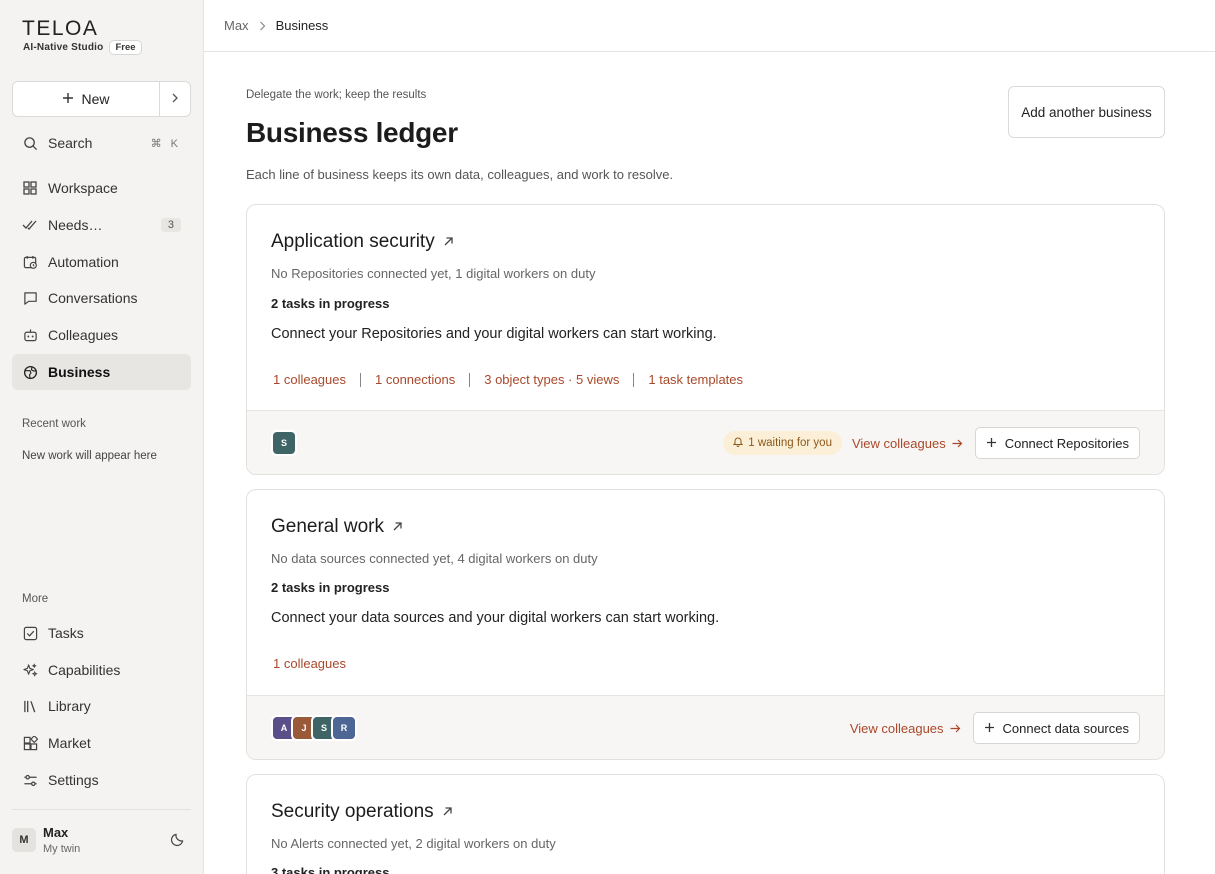 The height and width of the screenshot is (874, 1215). I want to click on waiting-label: 1 waiting for you, so click(790, 443).